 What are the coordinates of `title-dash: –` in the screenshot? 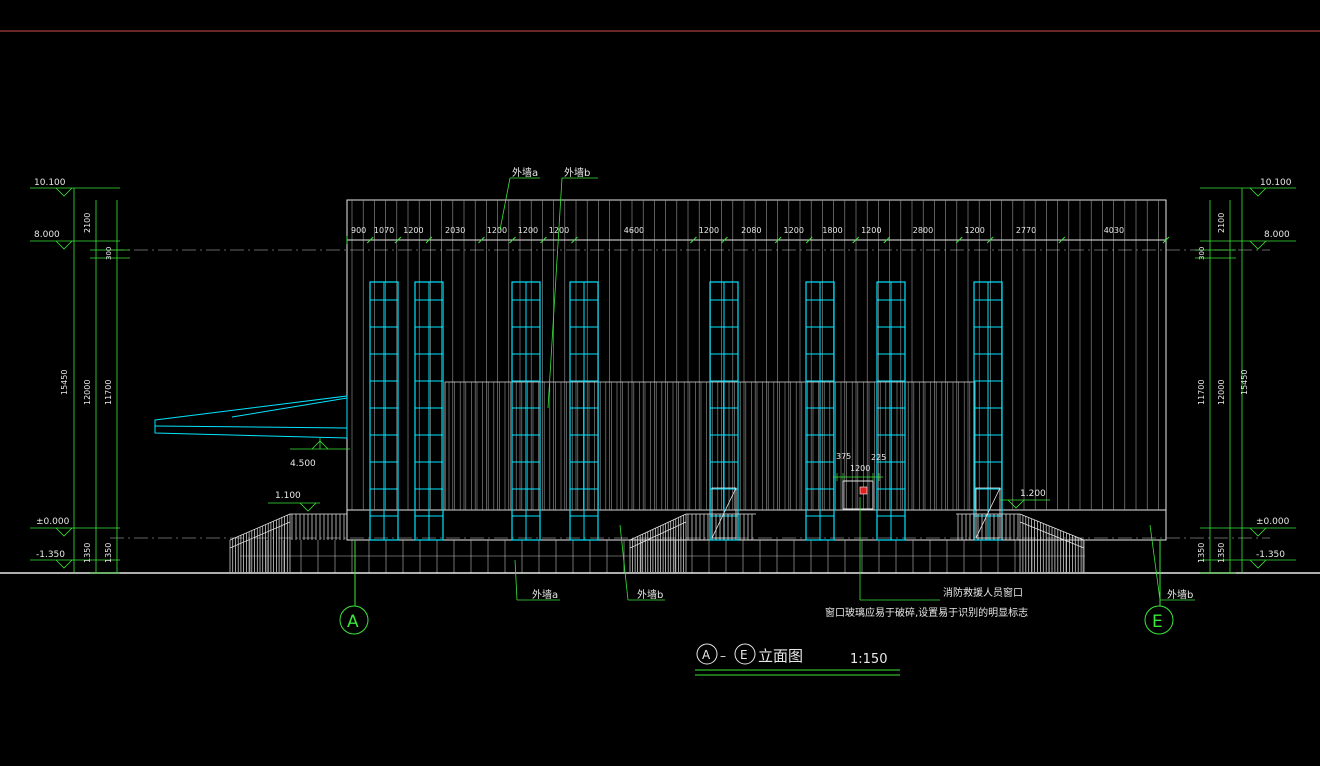 It's located at (723, 656).